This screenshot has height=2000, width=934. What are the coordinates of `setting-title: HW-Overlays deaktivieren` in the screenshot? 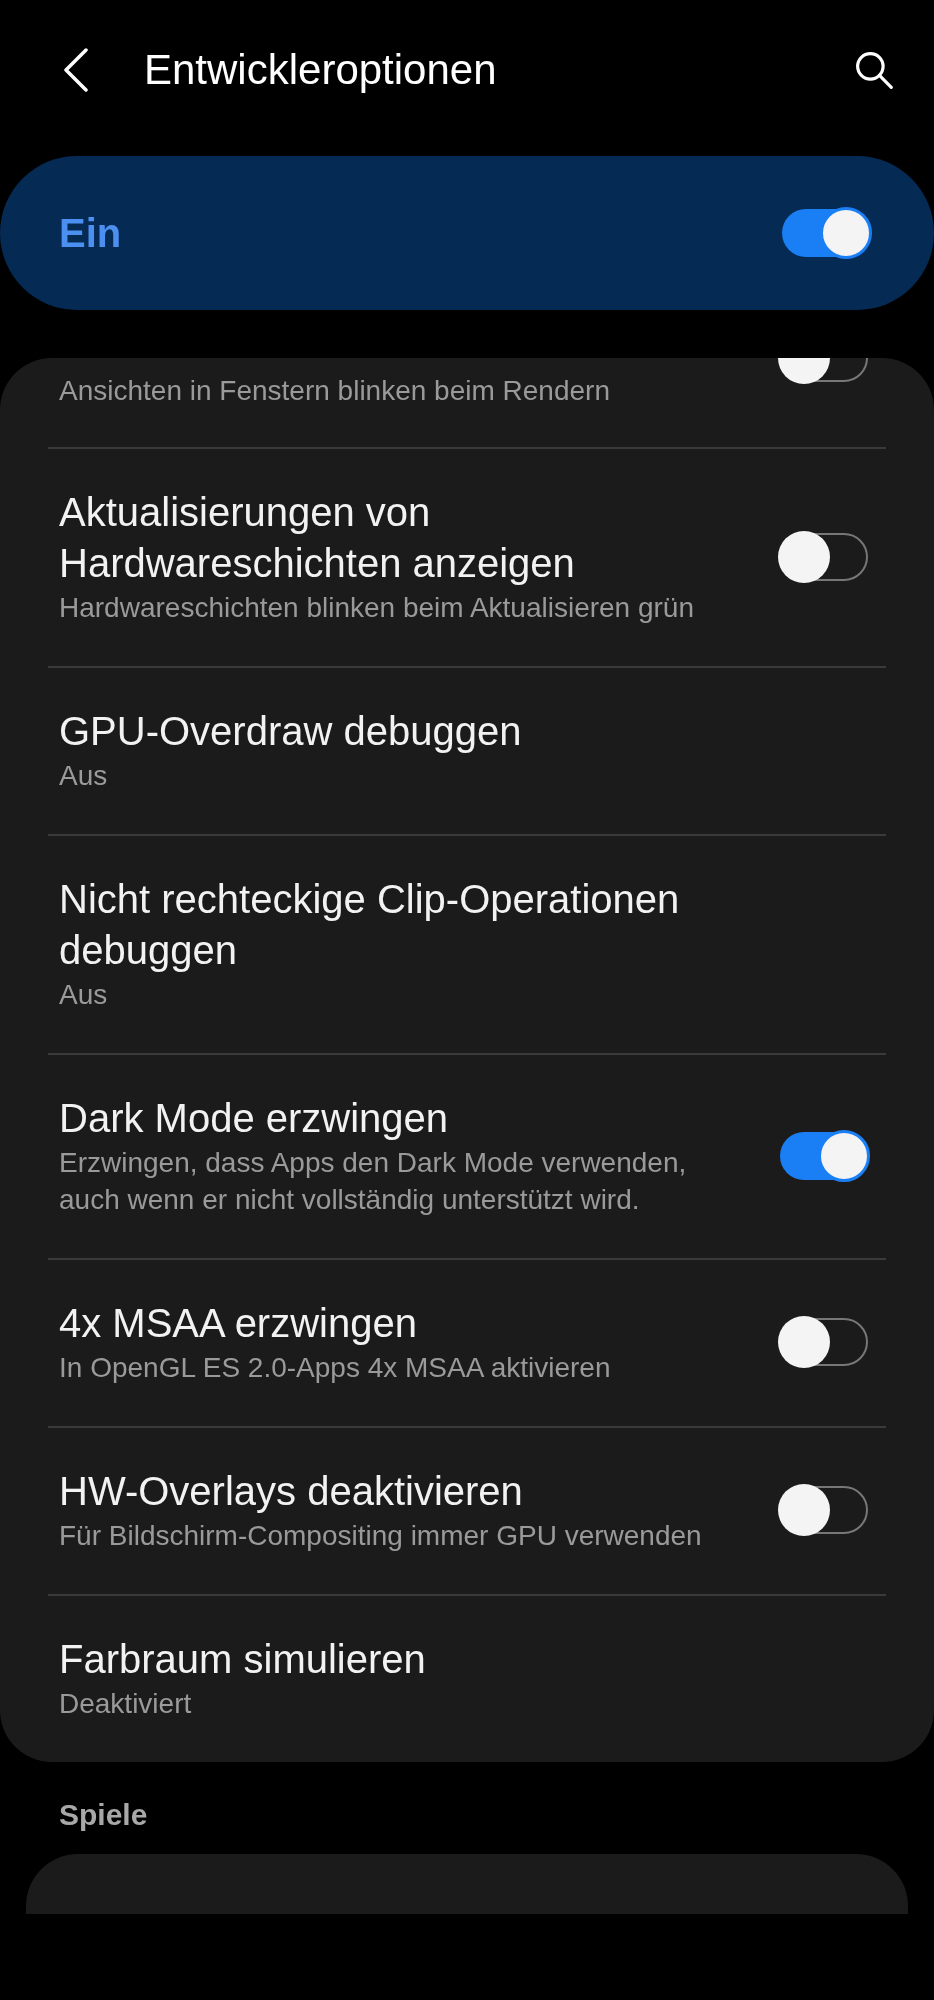 It's located at (404, 1491).